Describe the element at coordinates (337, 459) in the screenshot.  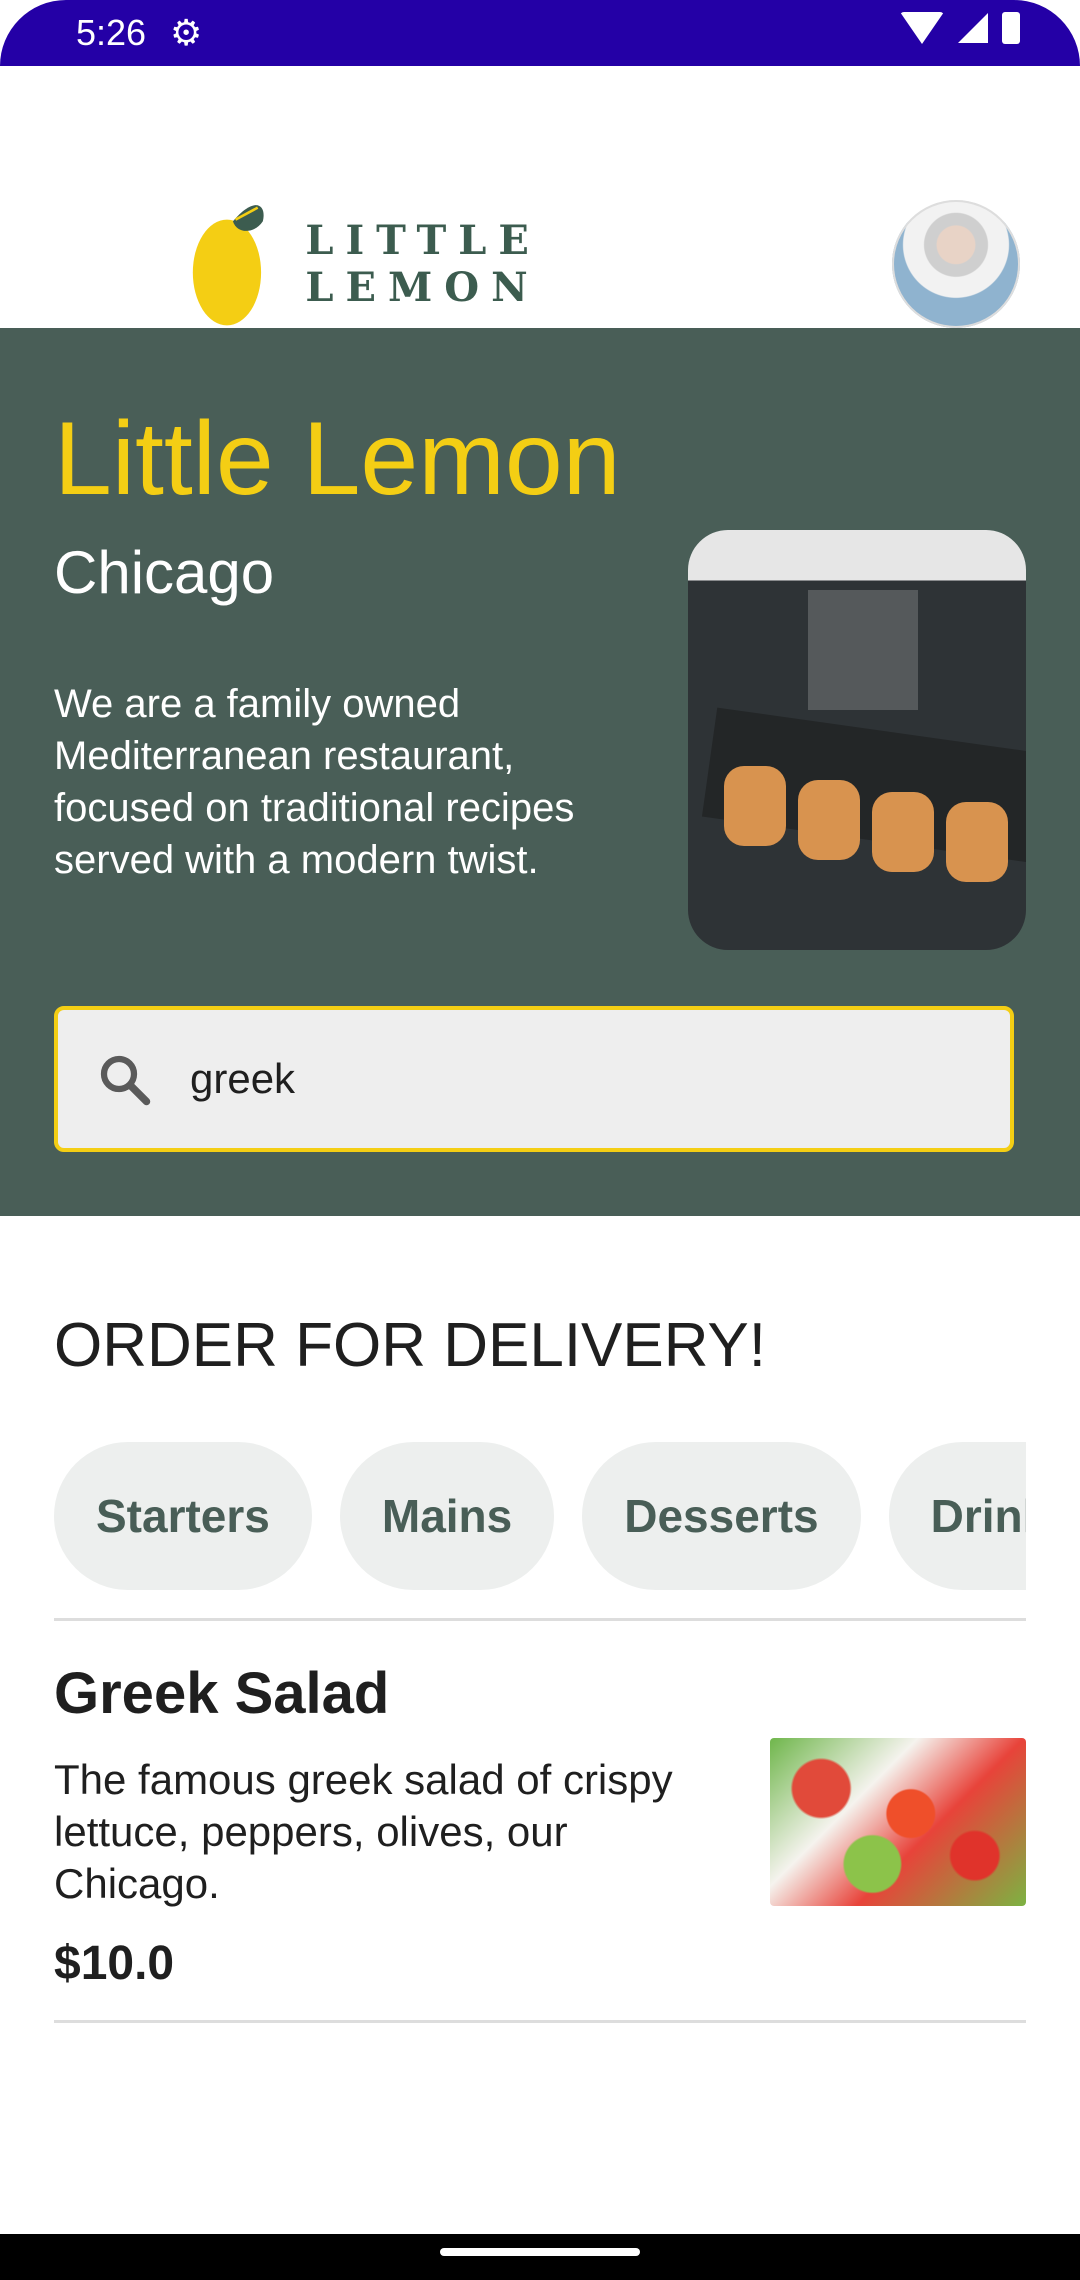
I see `hero-title: Little Lemon` at that location.